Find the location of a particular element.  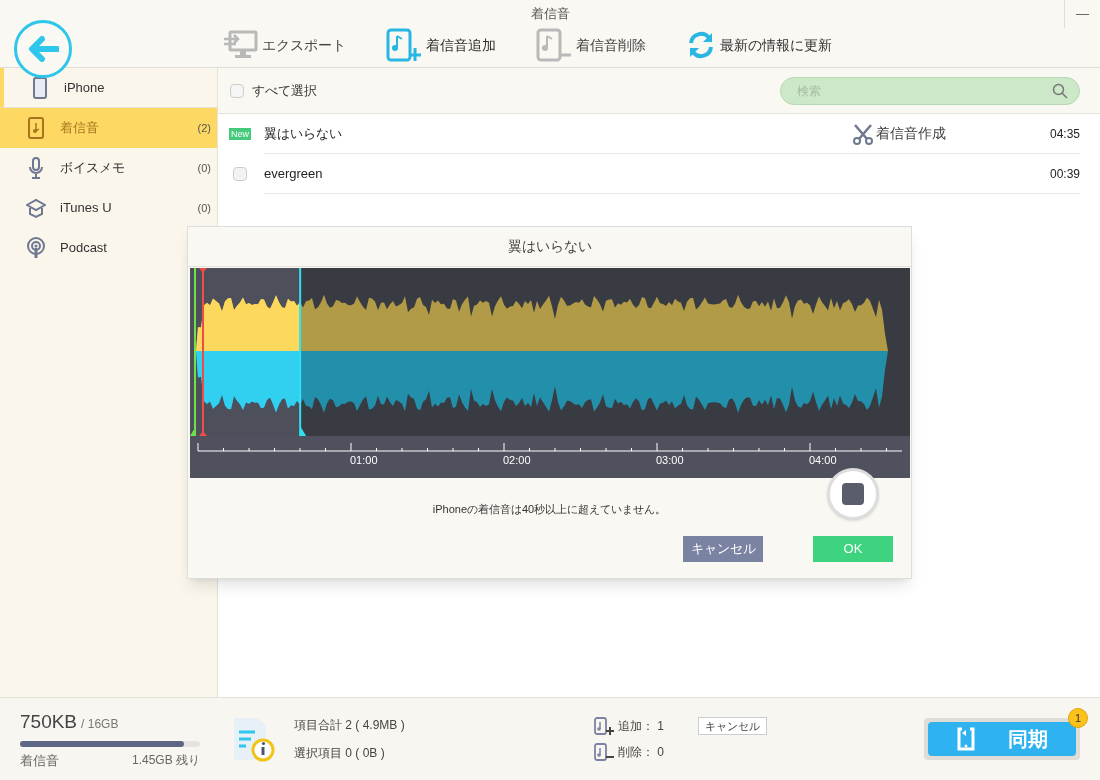

refresh-icon is located at coordinates (701, 45).